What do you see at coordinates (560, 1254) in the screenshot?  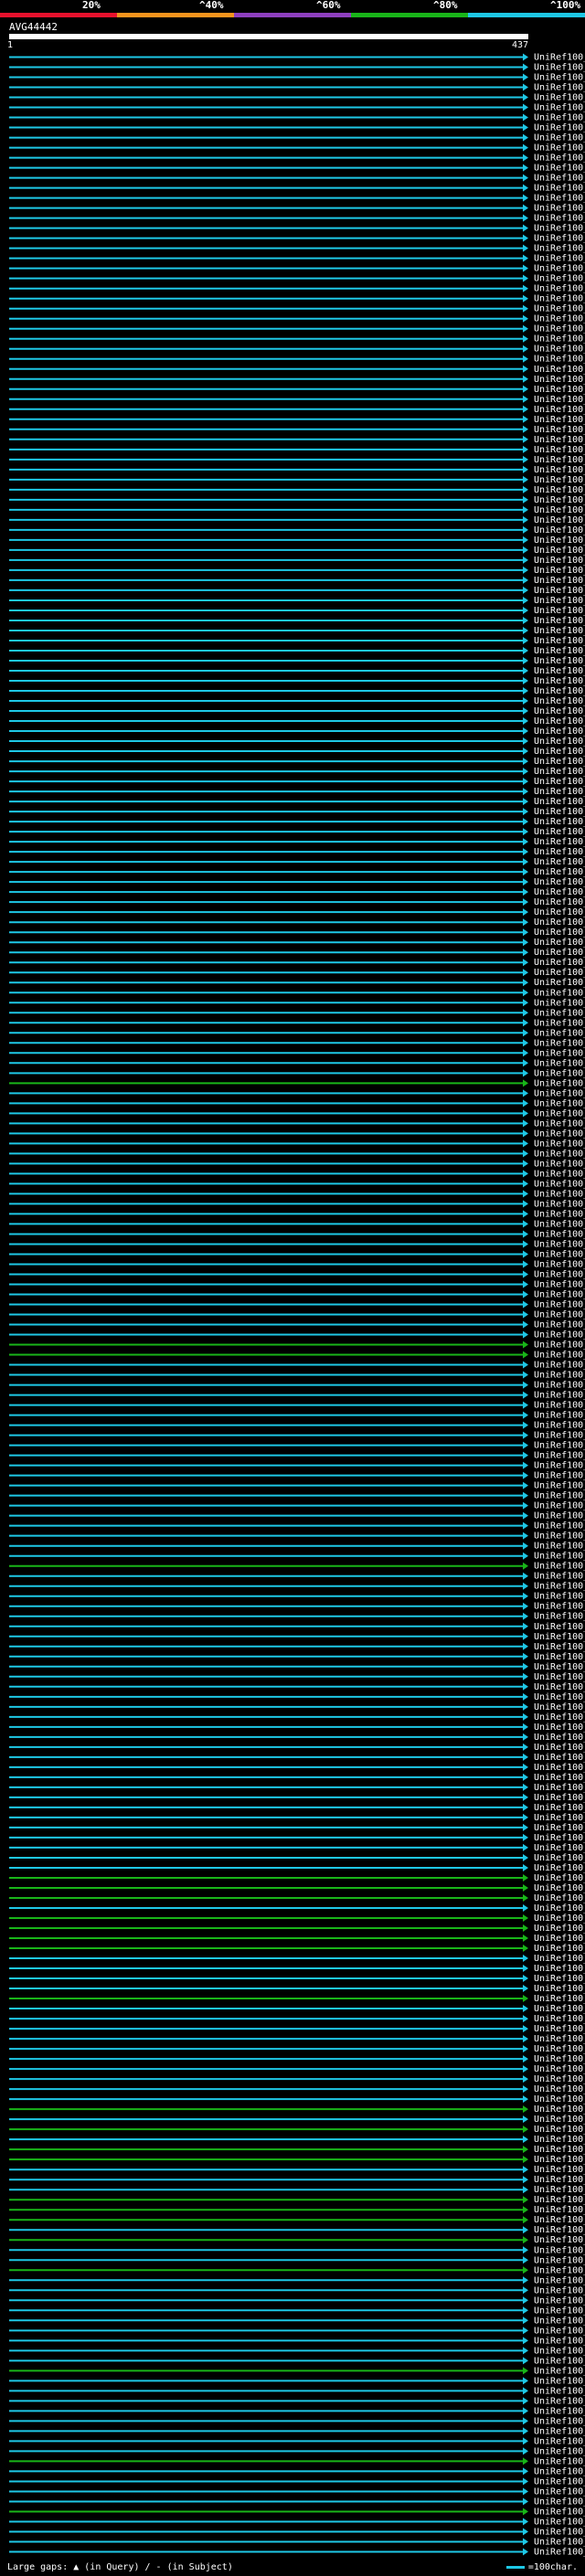 I see `hit-label: UniRef100_Q8KTB8` at bounding box center [560, 1254].